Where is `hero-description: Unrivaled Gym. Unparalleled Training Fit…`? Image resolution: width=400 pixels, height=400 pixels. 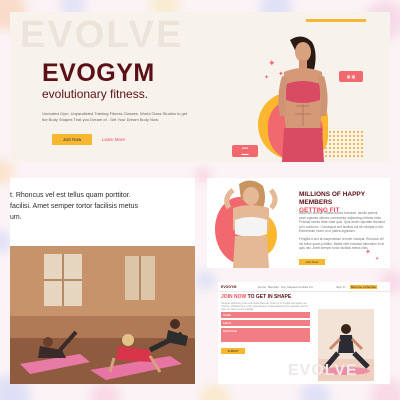
hero-description: Unrivaled Gym. Unparalleled Training Fit… is located at coordinates (115, 116).